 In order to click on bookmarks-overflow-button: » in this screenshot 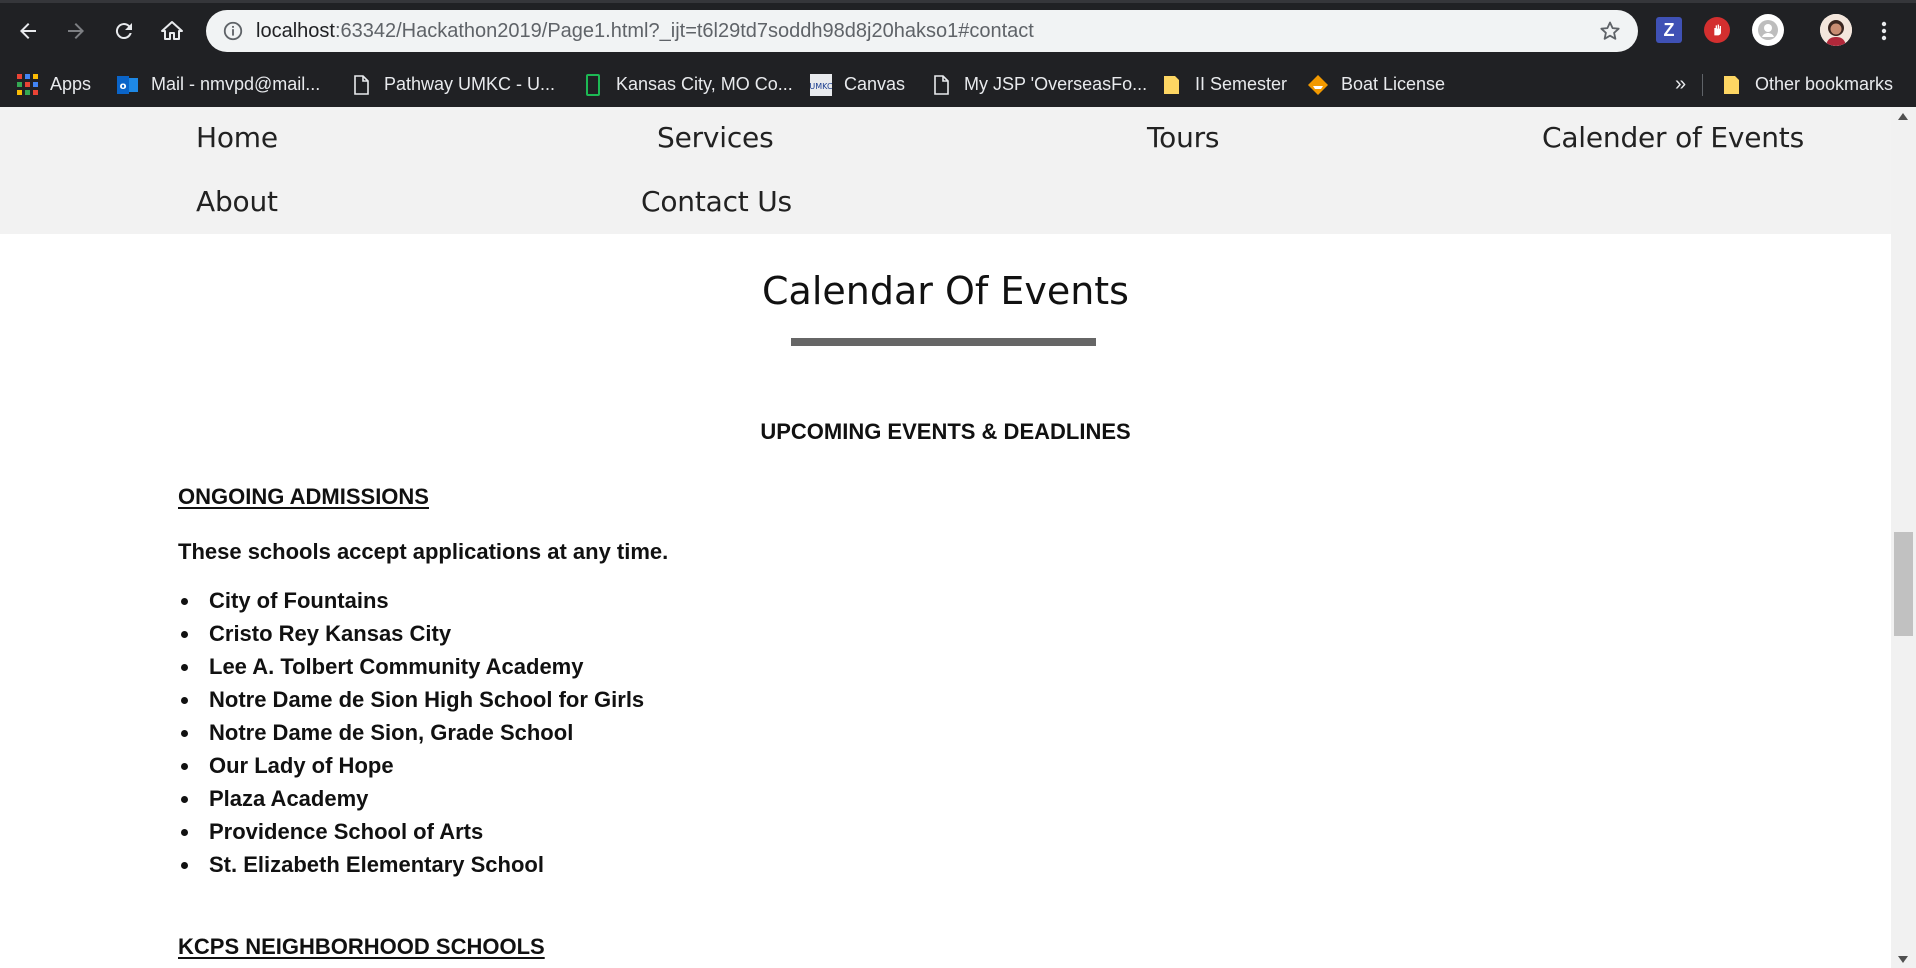, I will do `click(1680, 84)`.